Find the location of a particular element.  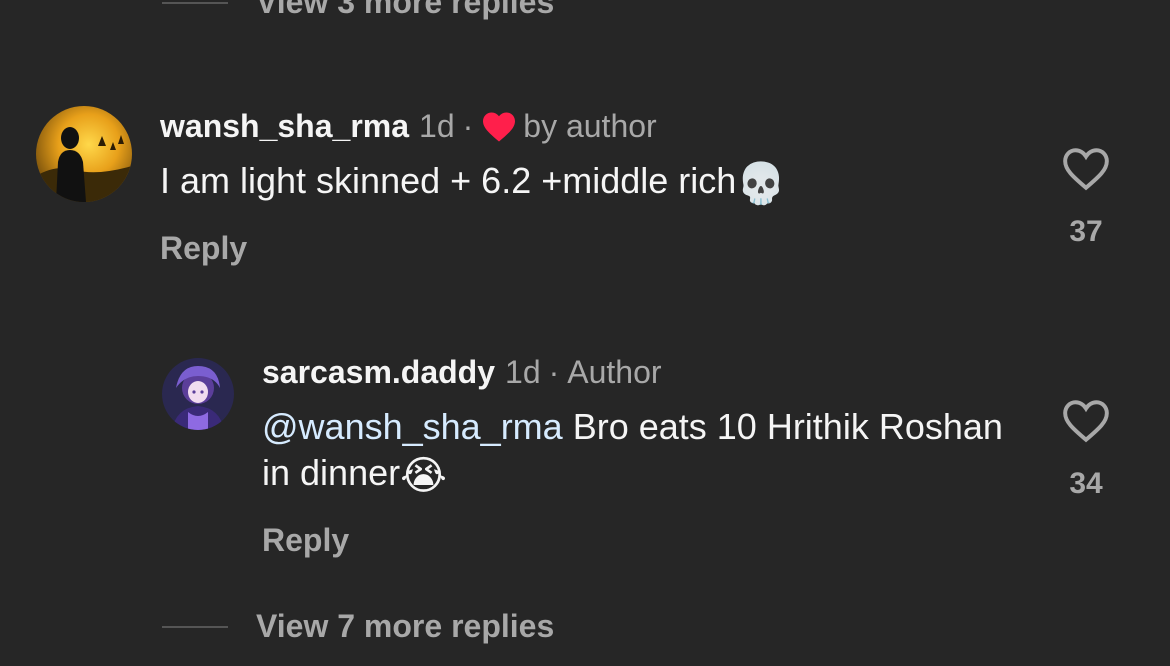

like-control: 34 is located at coordinates (1086, 449).